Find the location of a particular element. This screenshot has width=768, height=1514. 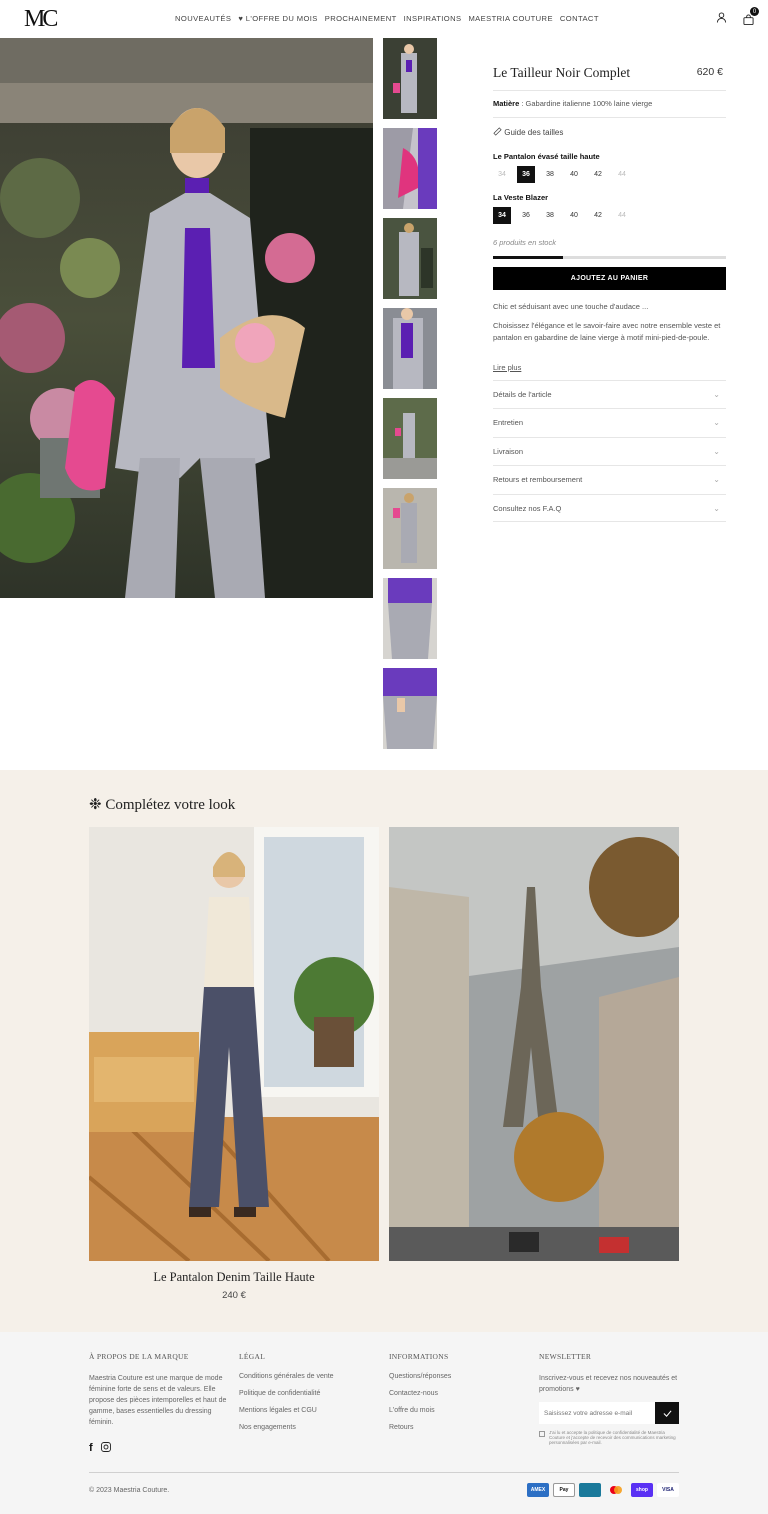

stock-bar is located at coordinates (609, 257).